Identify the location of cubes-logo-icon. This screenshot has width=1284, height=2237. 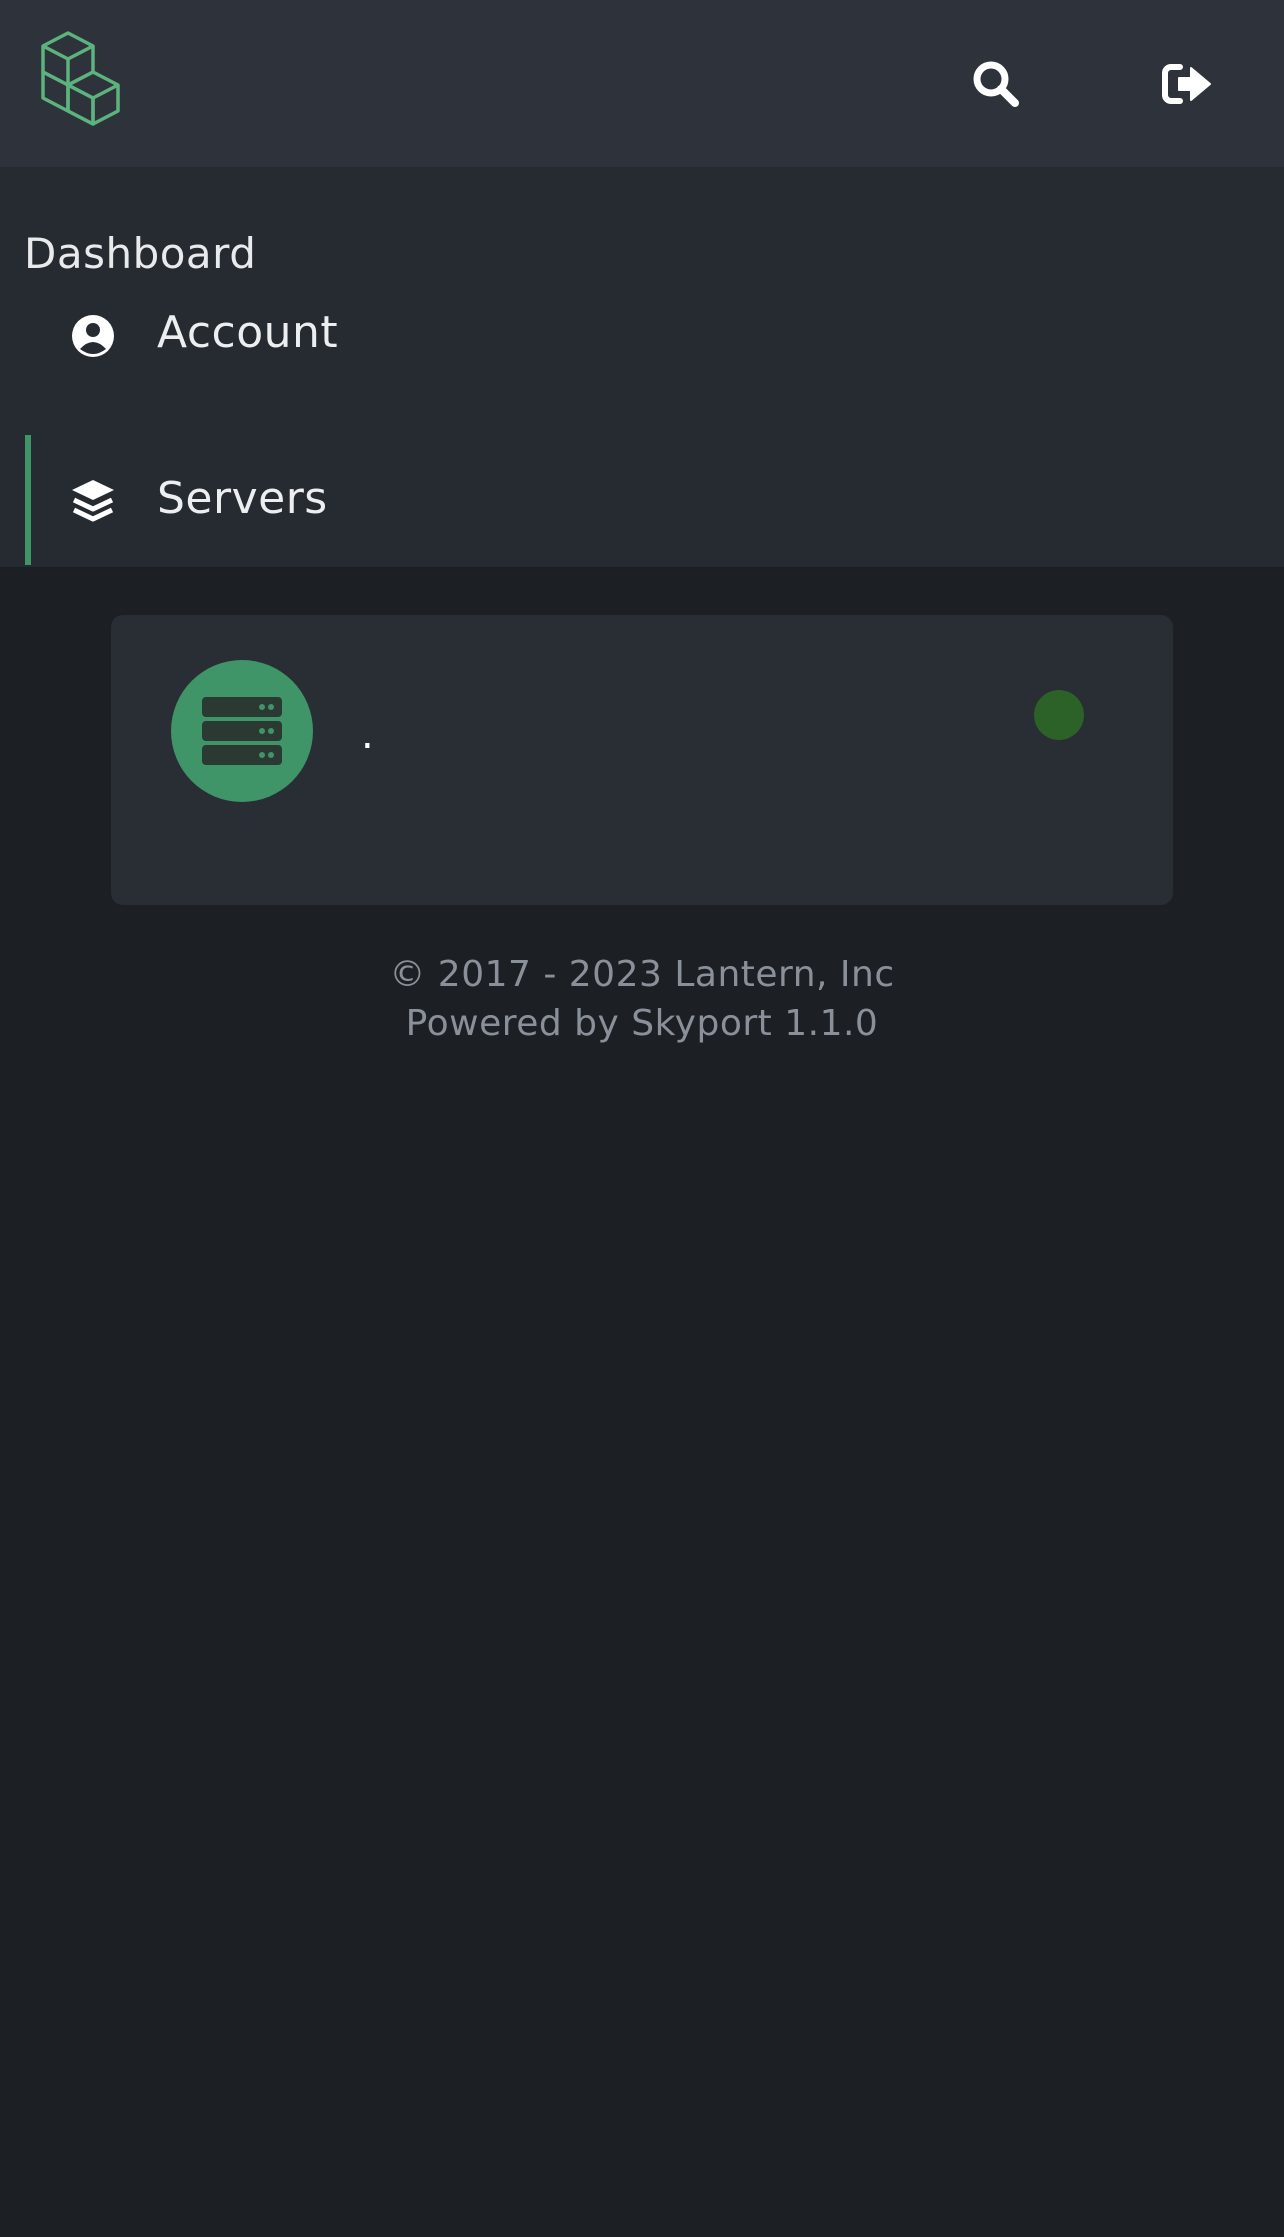
(83, 84).